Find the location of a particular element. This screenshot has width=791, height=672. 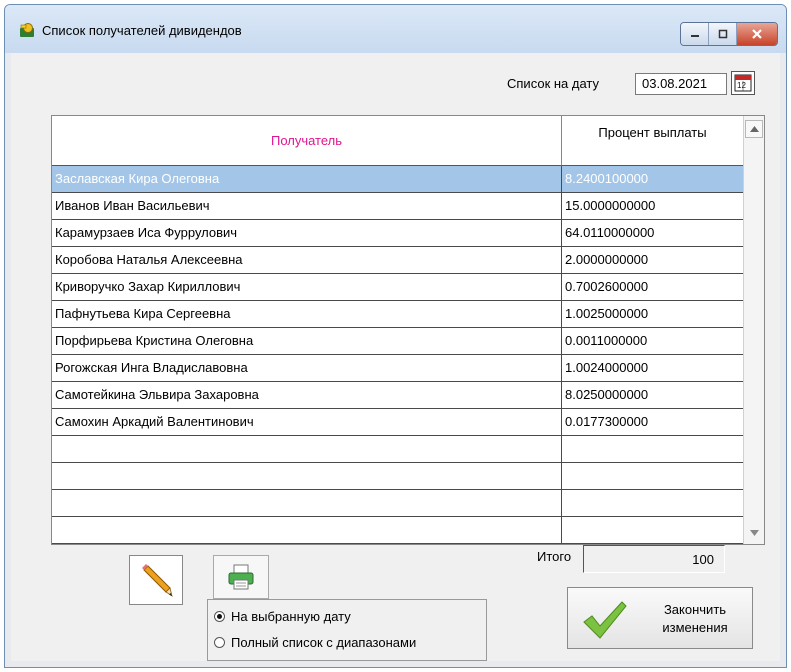

payout-percent-cell: 2.0000000000 is located at coordinates (653, 260).